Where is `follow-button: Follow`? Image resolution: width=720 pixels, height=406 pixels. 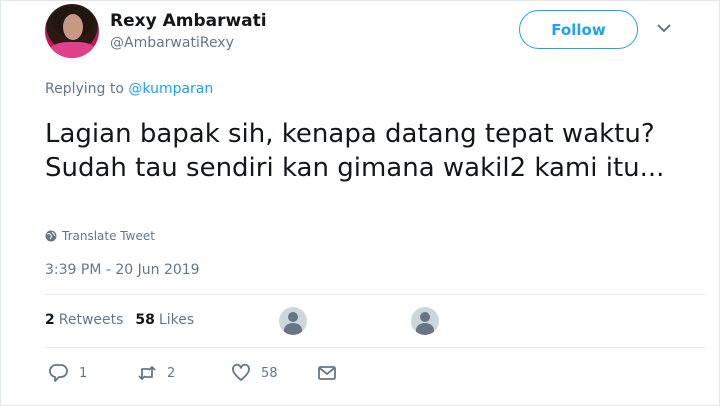
follow-button: Follow is located at coordinates (578, 29).